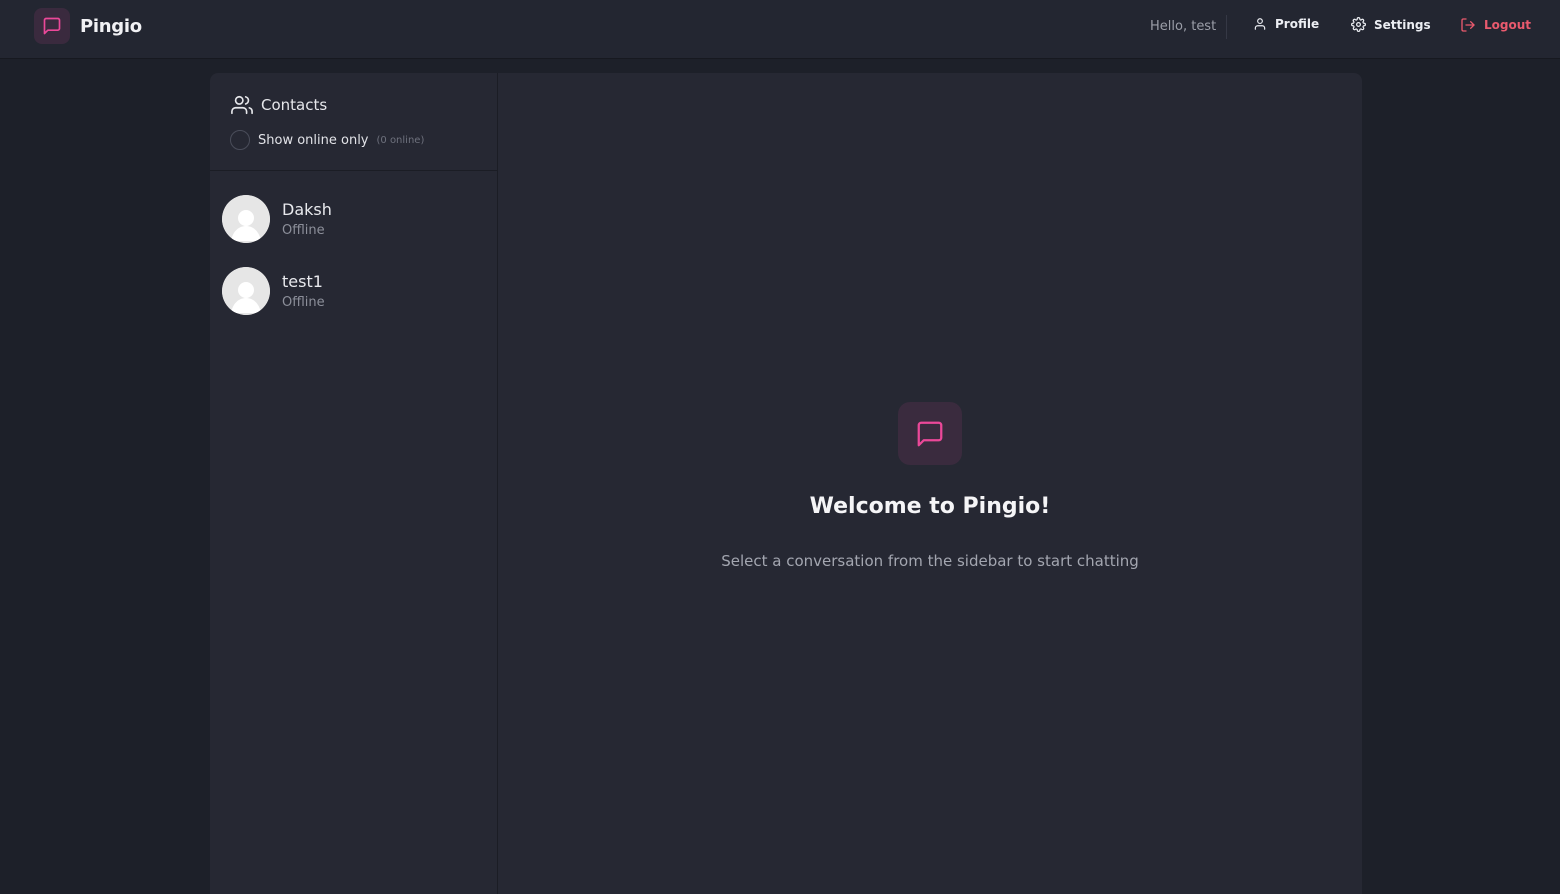 This screenshot has height=894, width=1560. I want to click on brand: Pingio, so click(88, 26).